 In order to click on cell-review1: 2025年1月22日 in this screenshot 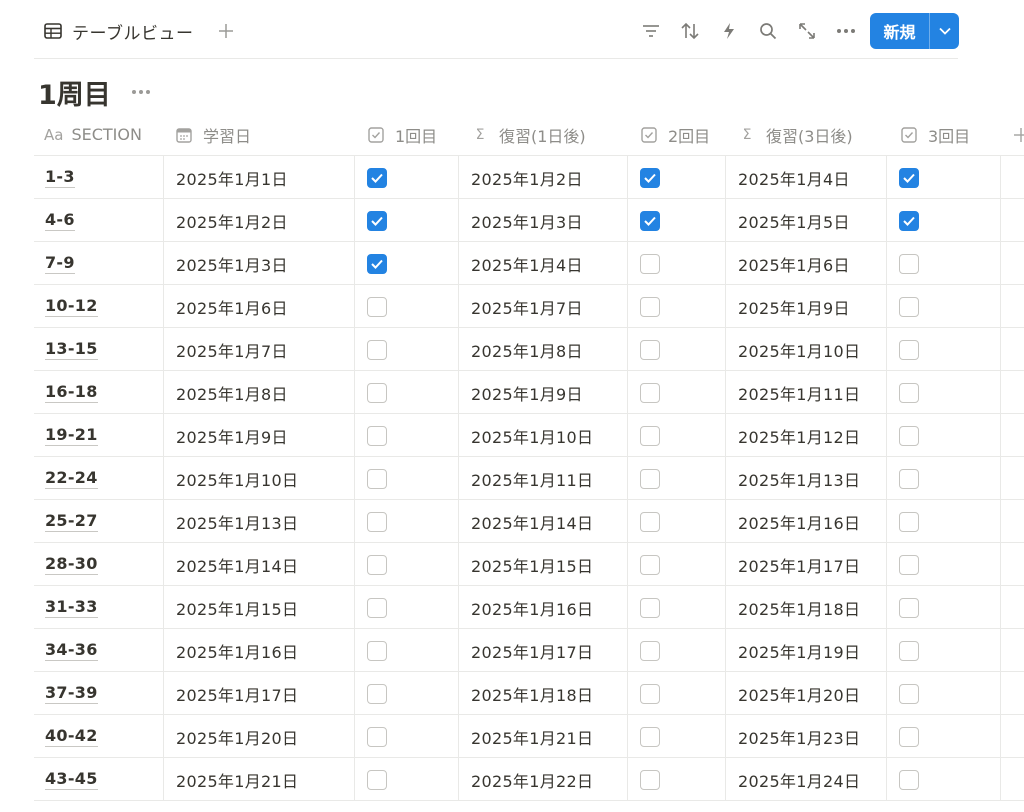, I will do `click(543, 779)`.